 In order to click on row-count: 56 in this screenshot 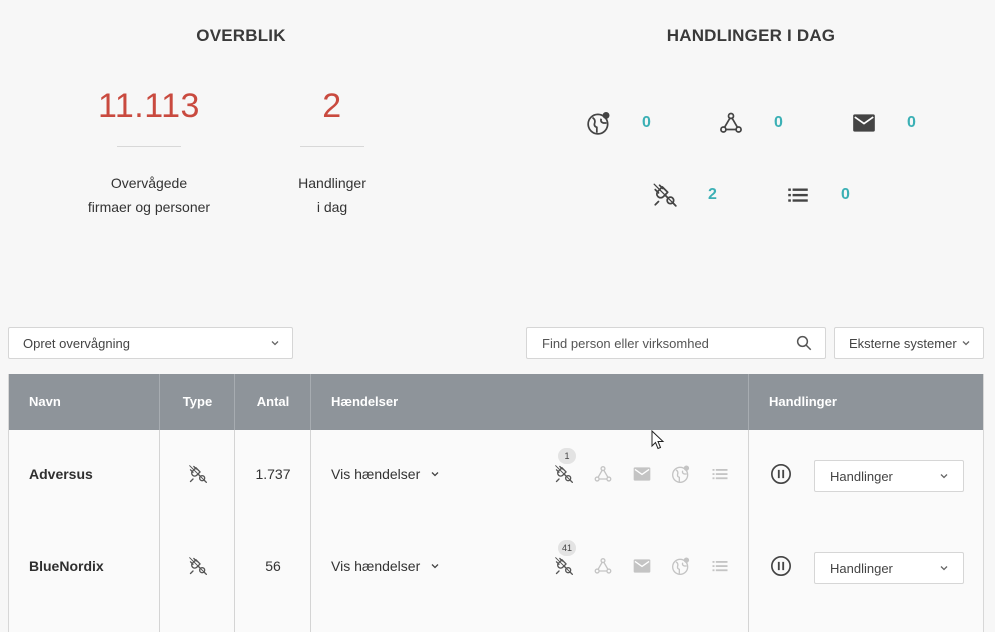, I will do `click(273, 566)`.